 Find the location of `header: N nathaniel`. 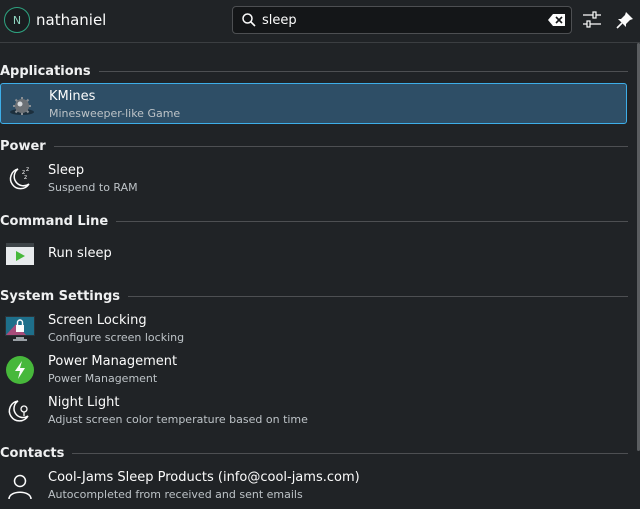

header: N nathaniel is located at coordinates (320, 21).